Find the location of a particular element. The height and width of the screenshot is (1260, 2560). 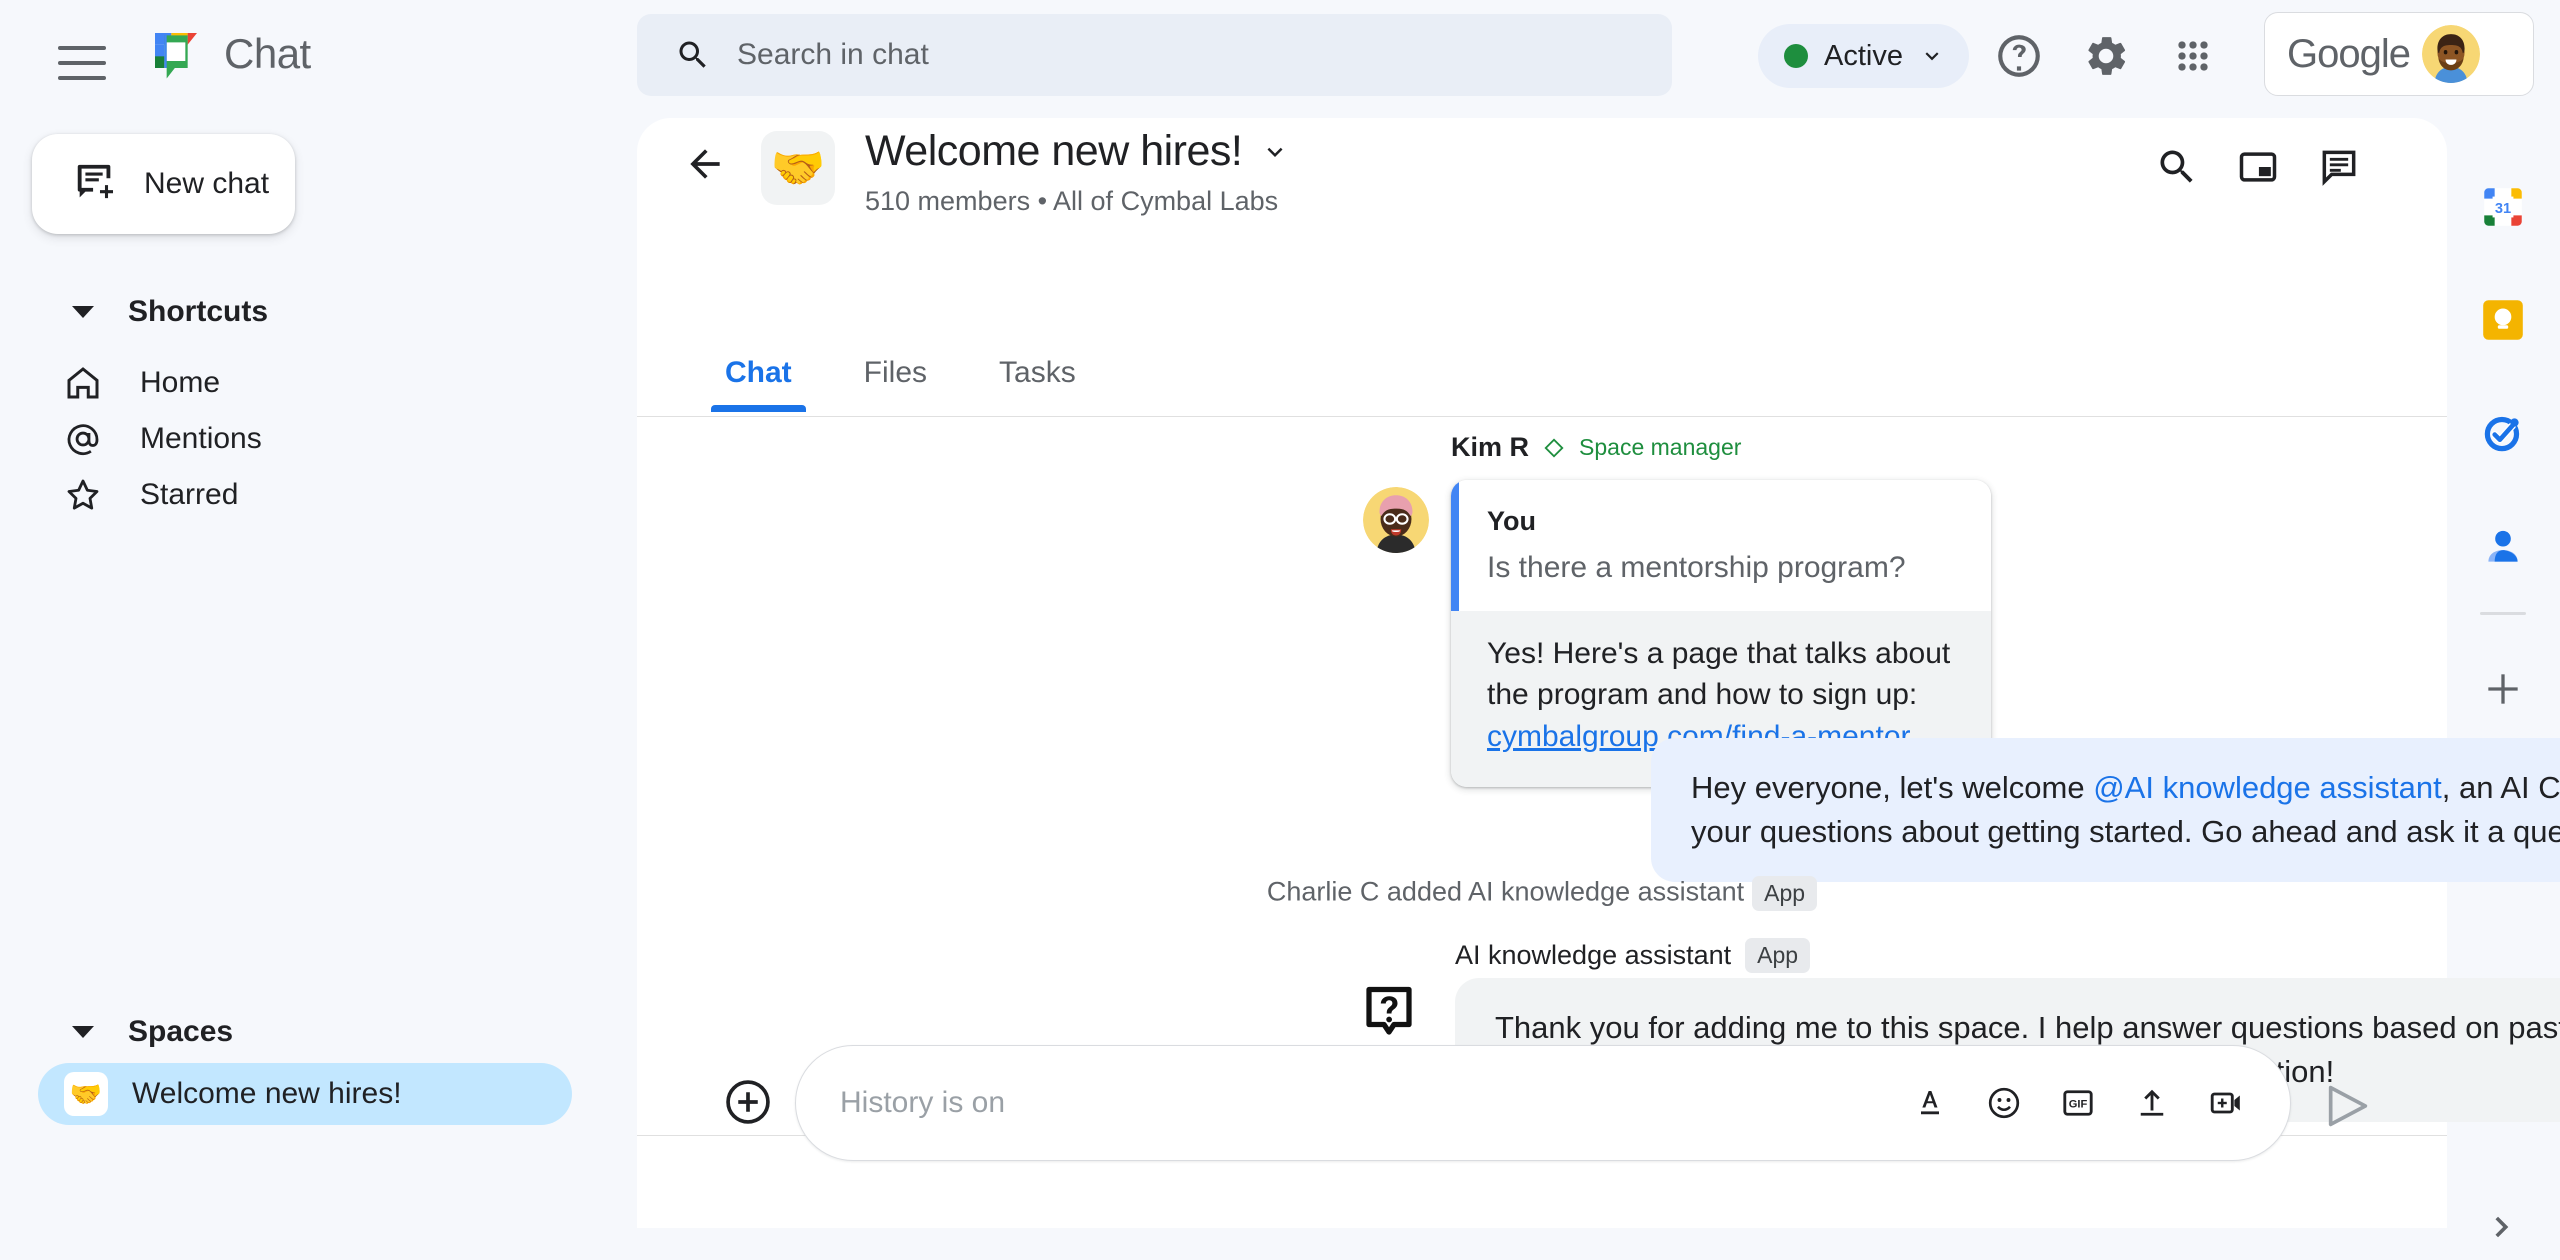

add-attachment-button is located at coordinates (749, 1103).